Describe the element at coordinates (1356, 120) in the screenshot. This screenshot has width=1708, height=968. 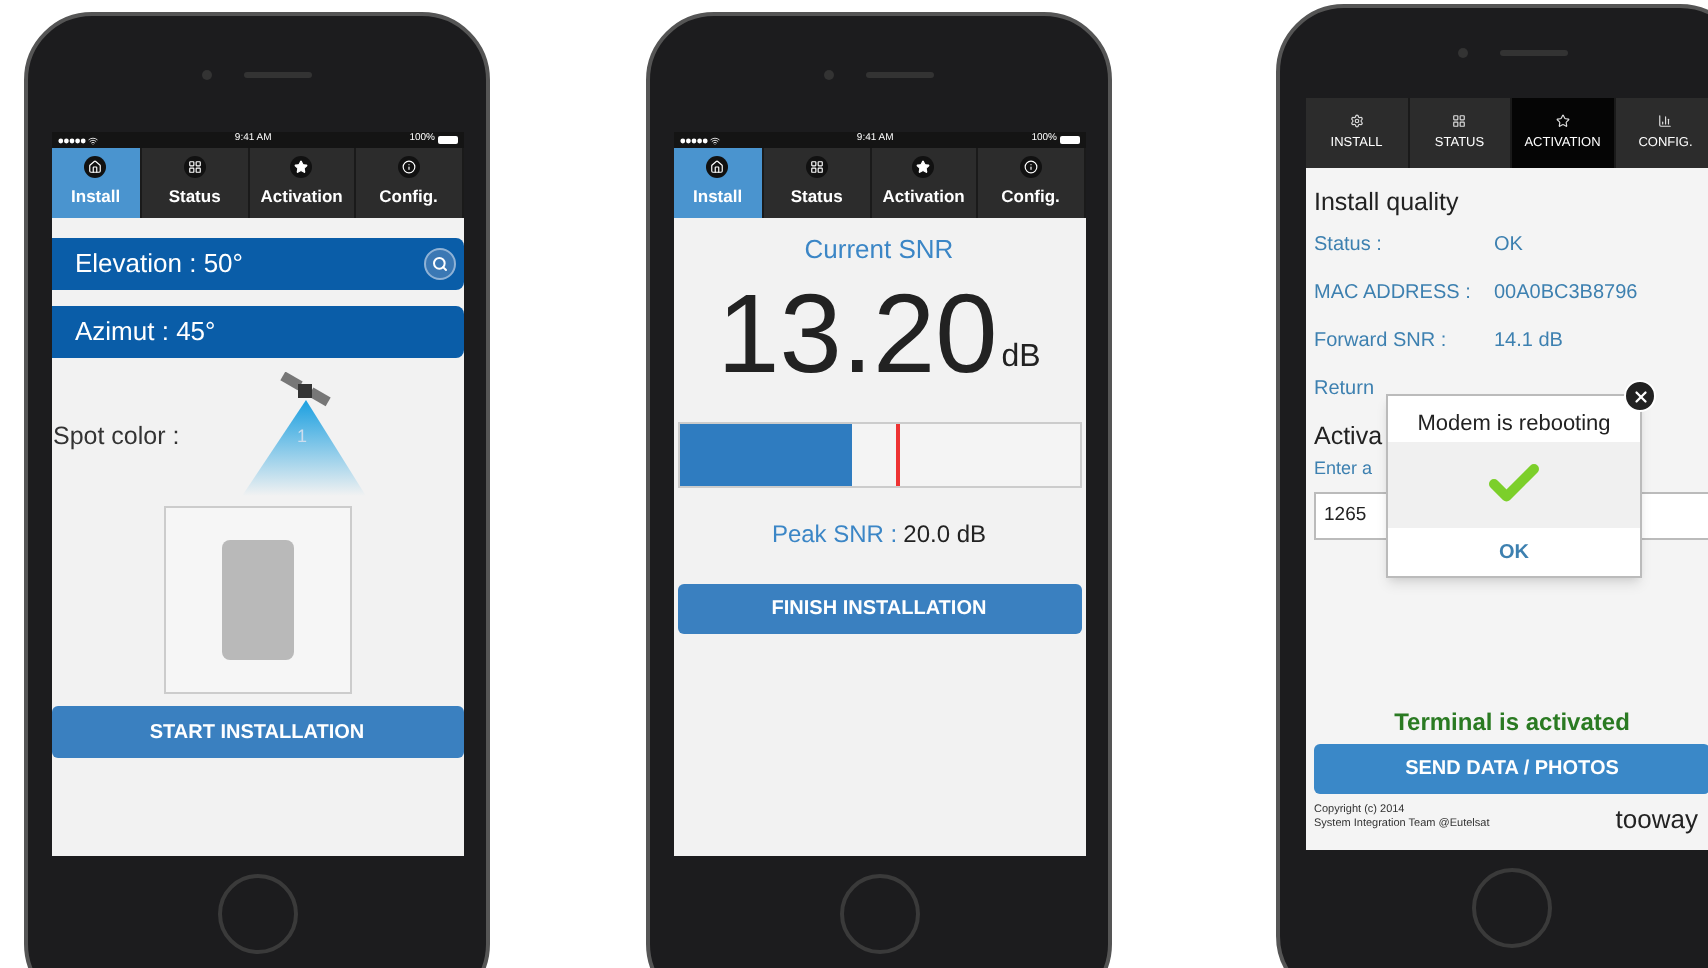
I see `gear-icon` at that location.